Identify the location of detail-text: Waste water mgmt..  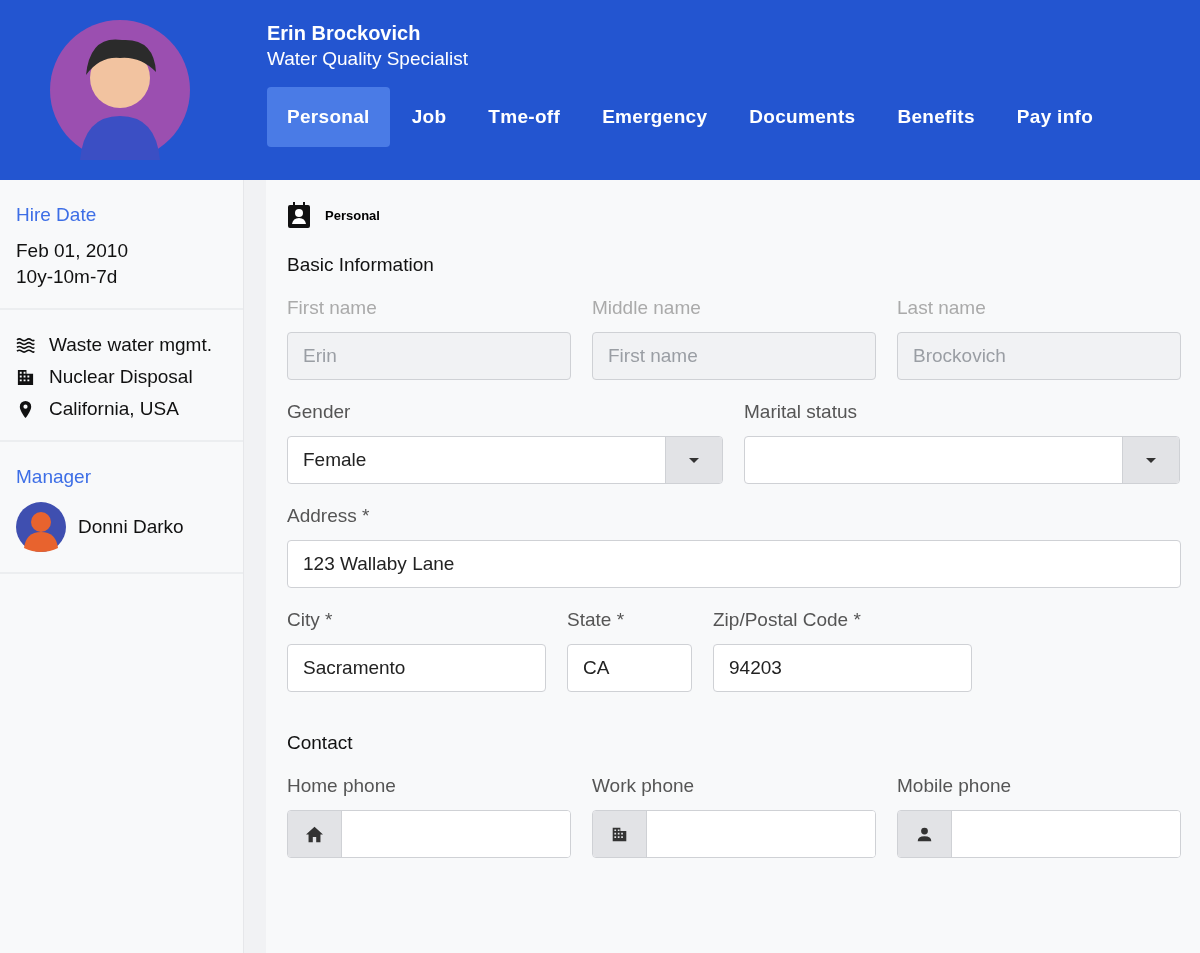
(130, 345).